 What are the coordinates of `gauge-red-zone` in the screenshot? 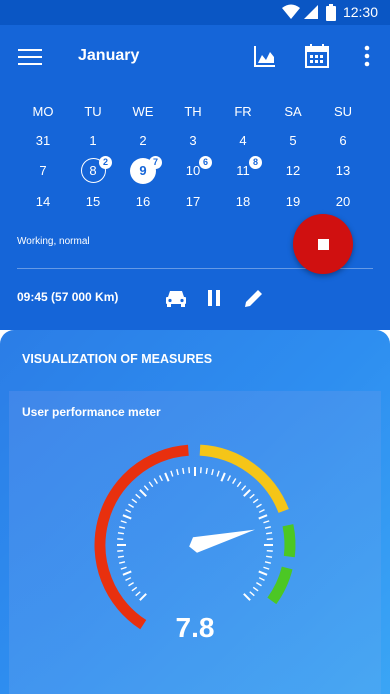 It's located at (141, 537).